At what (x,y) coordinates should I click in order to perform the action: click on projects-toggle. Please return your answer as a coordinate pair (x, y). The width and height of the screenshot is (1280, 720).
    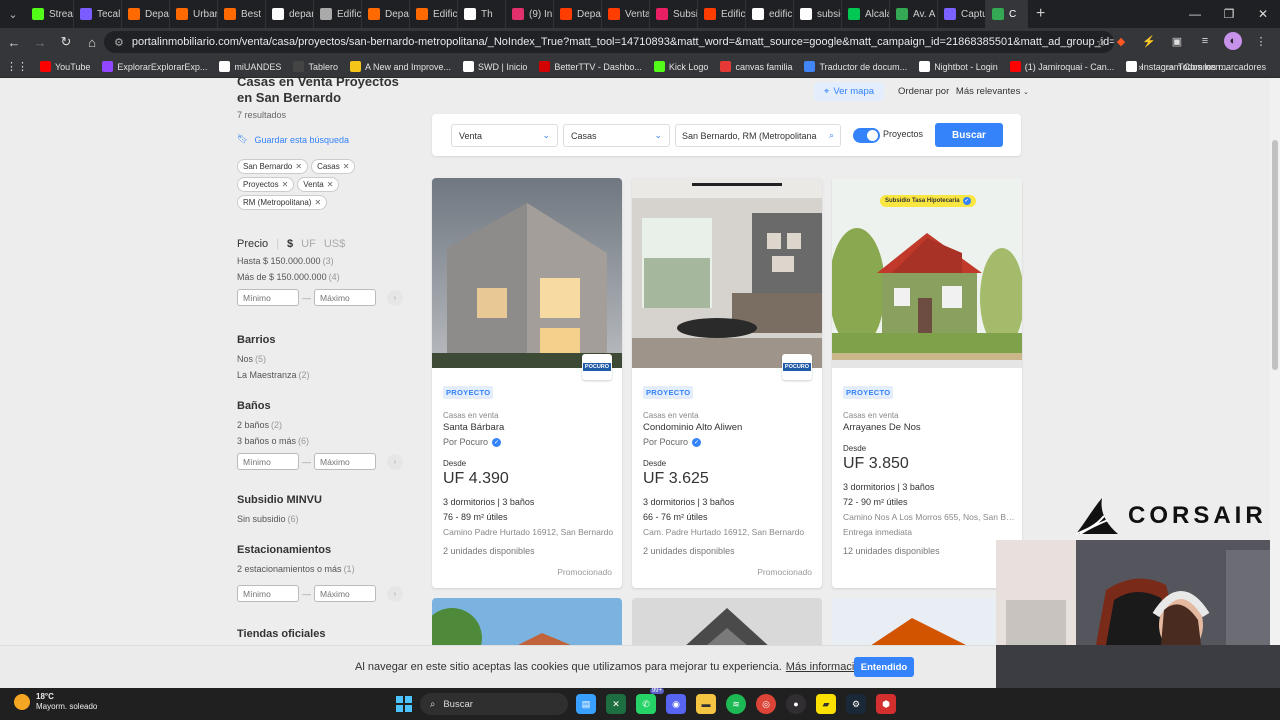
    Looking at the image, I should click on (866, 135).